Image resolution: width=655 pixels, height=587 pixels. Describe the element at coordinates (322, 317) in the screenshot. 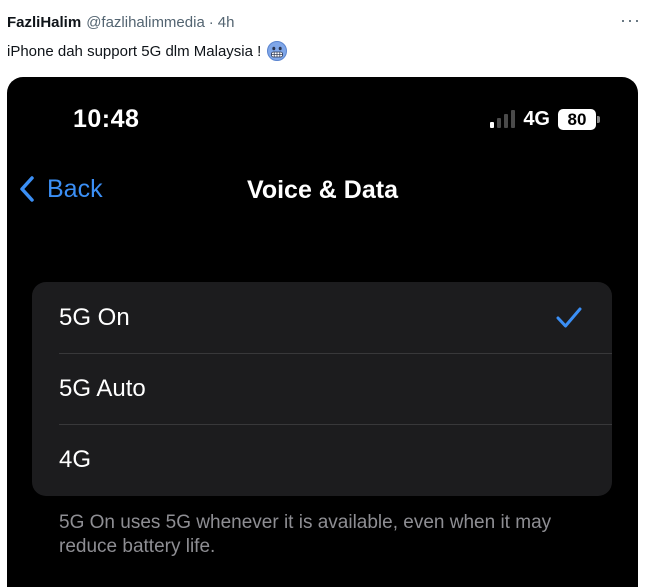

I see `option-5g-on: 5G On` at that location.